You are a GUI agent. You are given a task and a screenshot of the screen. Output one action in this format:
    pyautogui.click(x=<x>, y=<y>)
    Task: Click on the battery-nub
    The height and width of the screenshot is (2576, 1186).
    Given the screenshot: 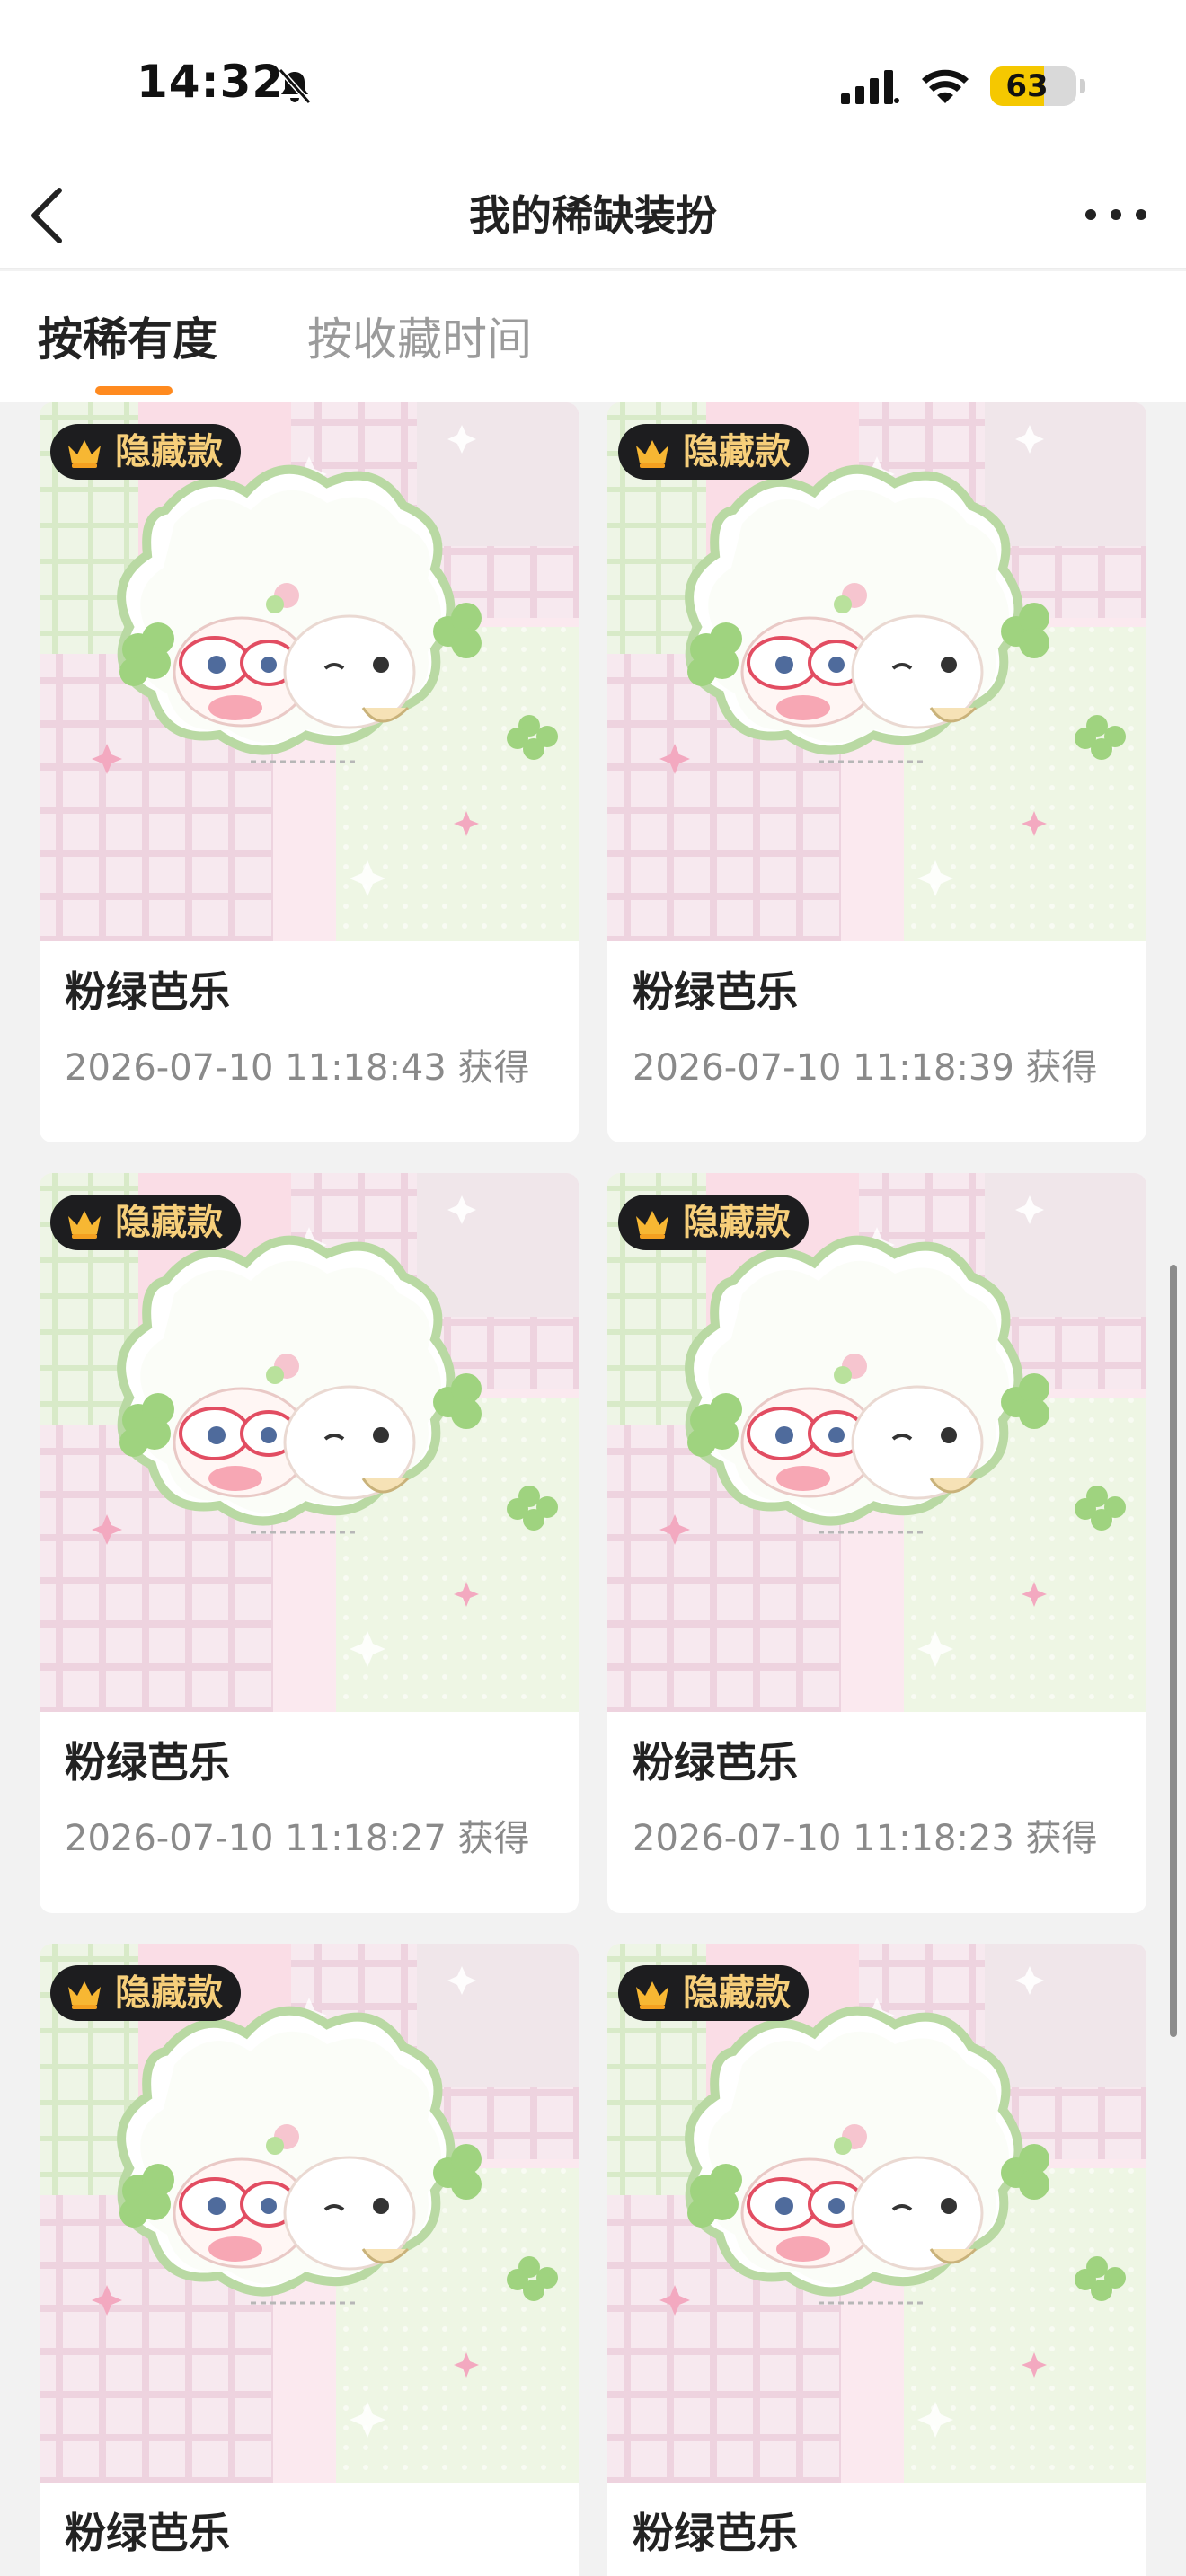 What is the action you would take?
    pyautogui.click(x=1082, y=86)
    